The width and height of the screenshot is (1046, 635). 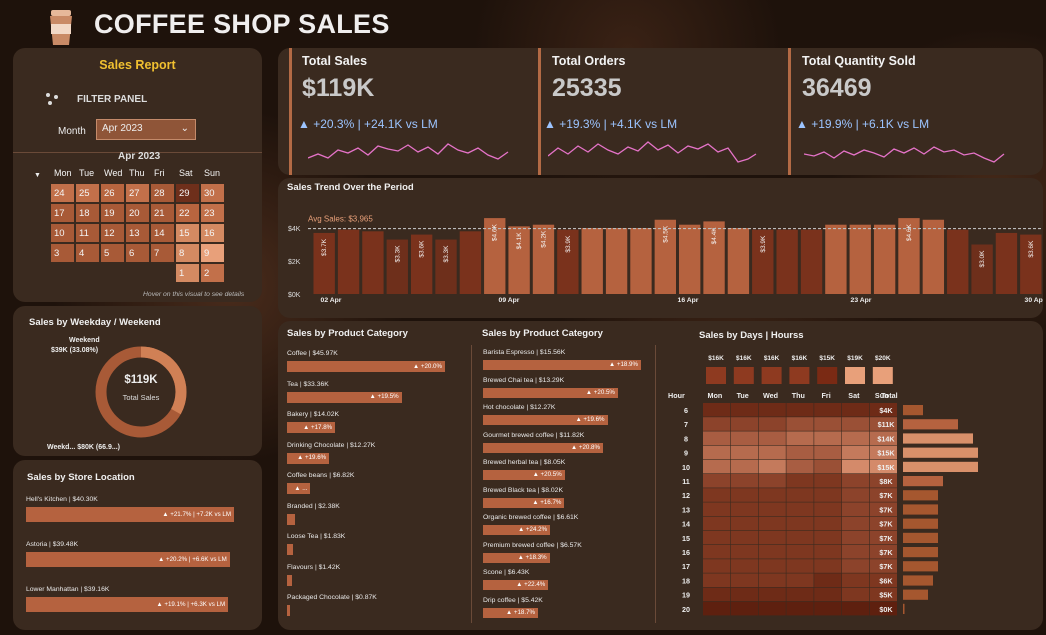 I want to click on calendar-day: 17, so click(x=62, y=213).